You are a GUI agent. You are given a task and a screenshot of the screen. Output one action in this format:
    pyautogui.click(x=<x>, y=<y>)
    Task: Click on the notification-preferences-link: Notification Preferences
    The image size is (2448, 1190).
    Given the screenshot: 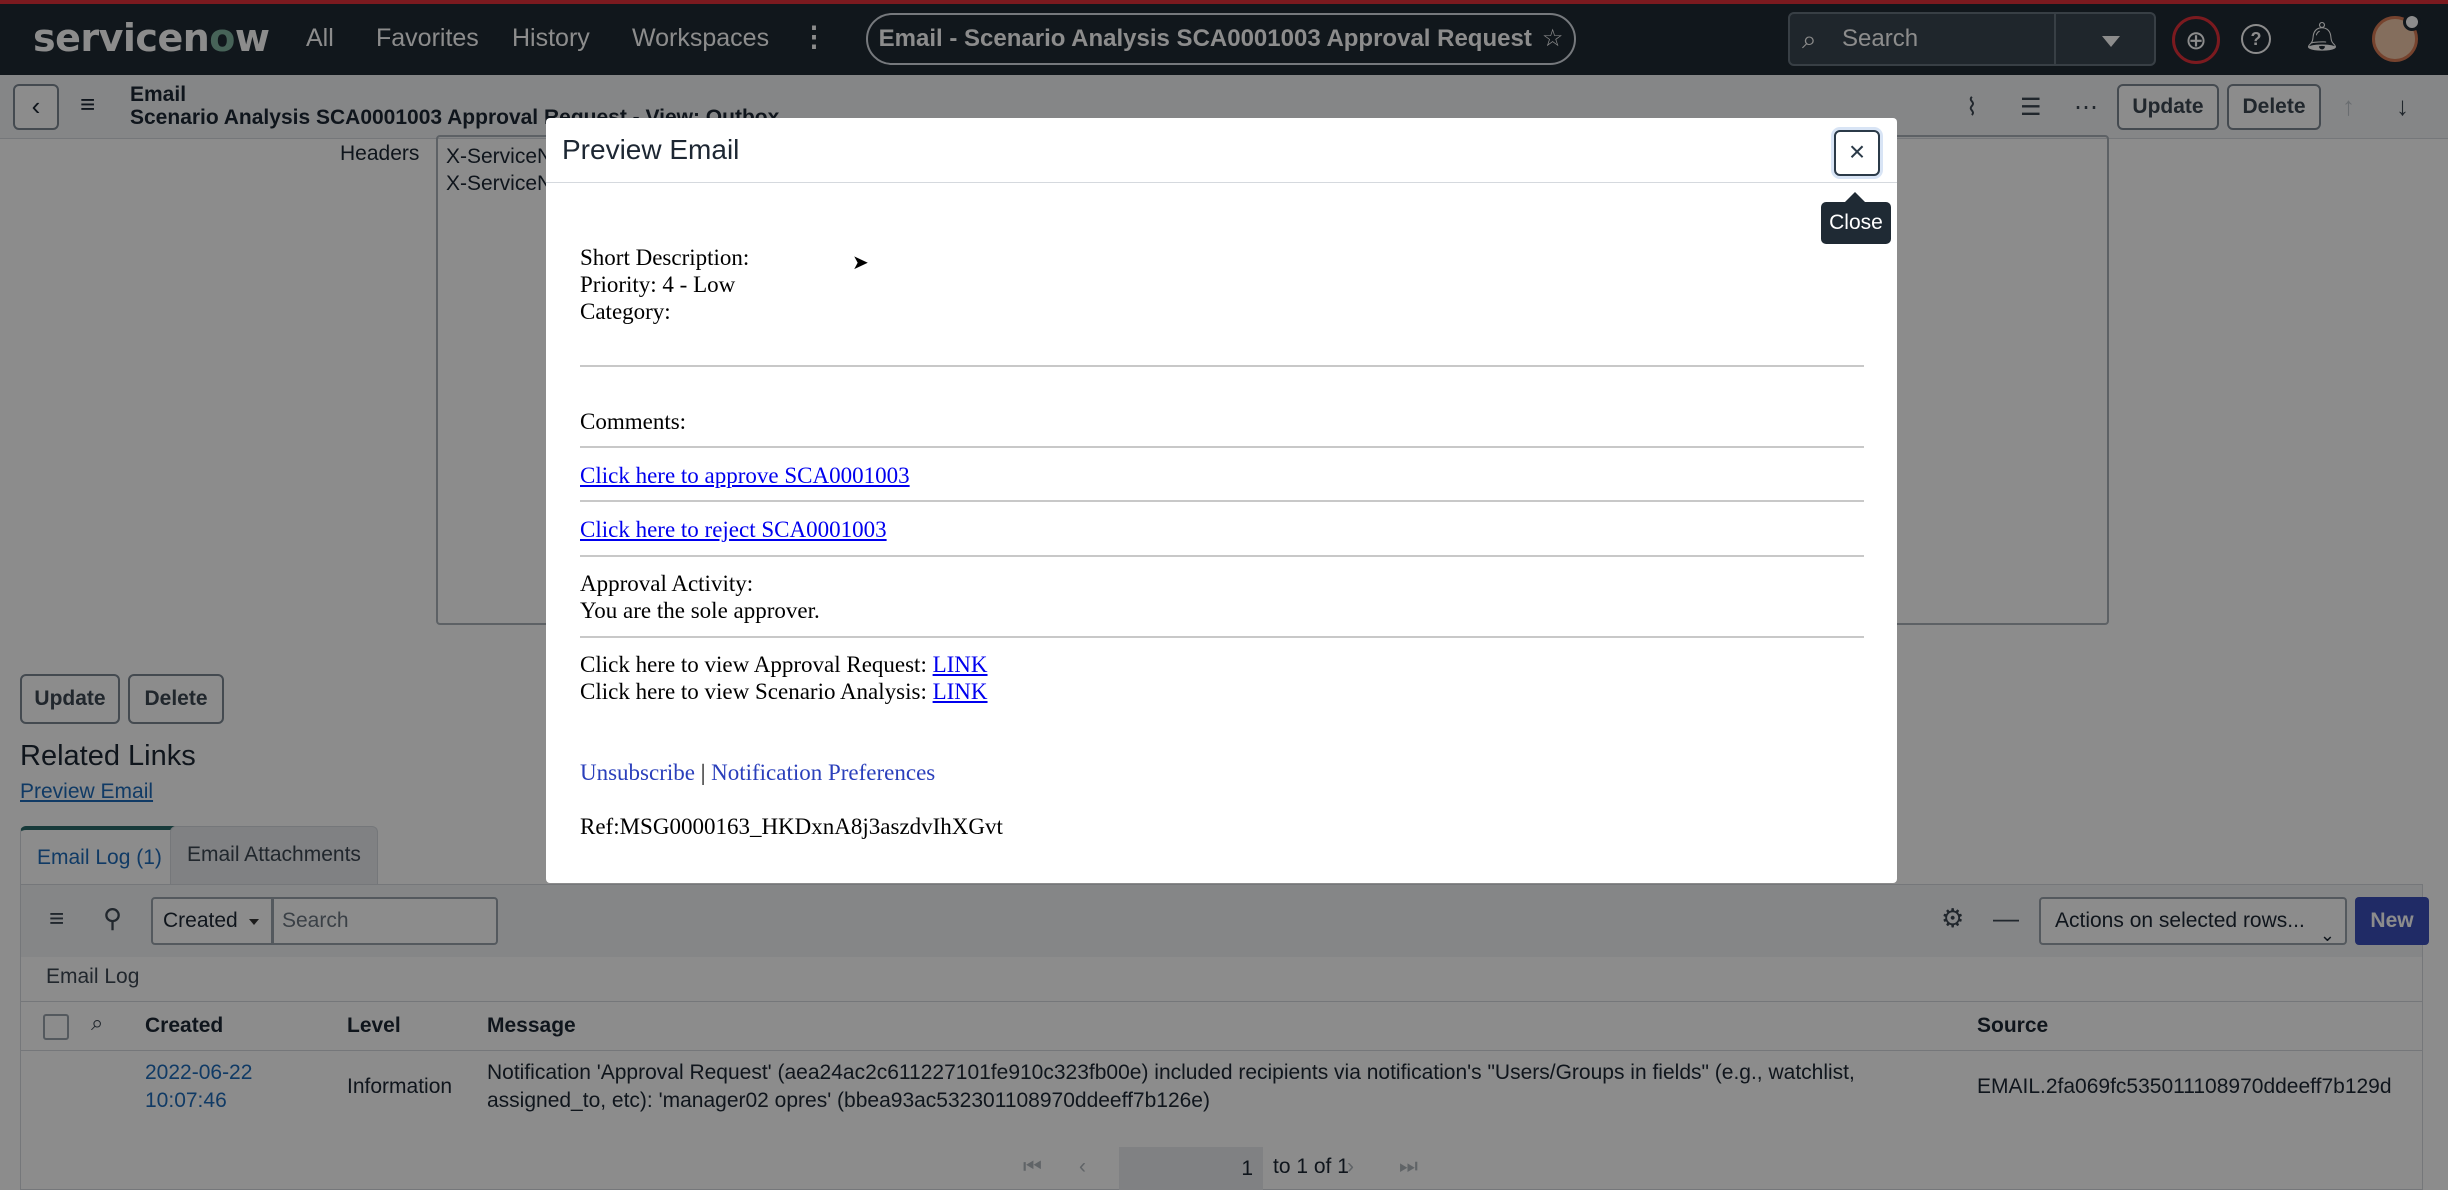 What is the action you would take?
    pyautogui.click(x=823, y=772)
    